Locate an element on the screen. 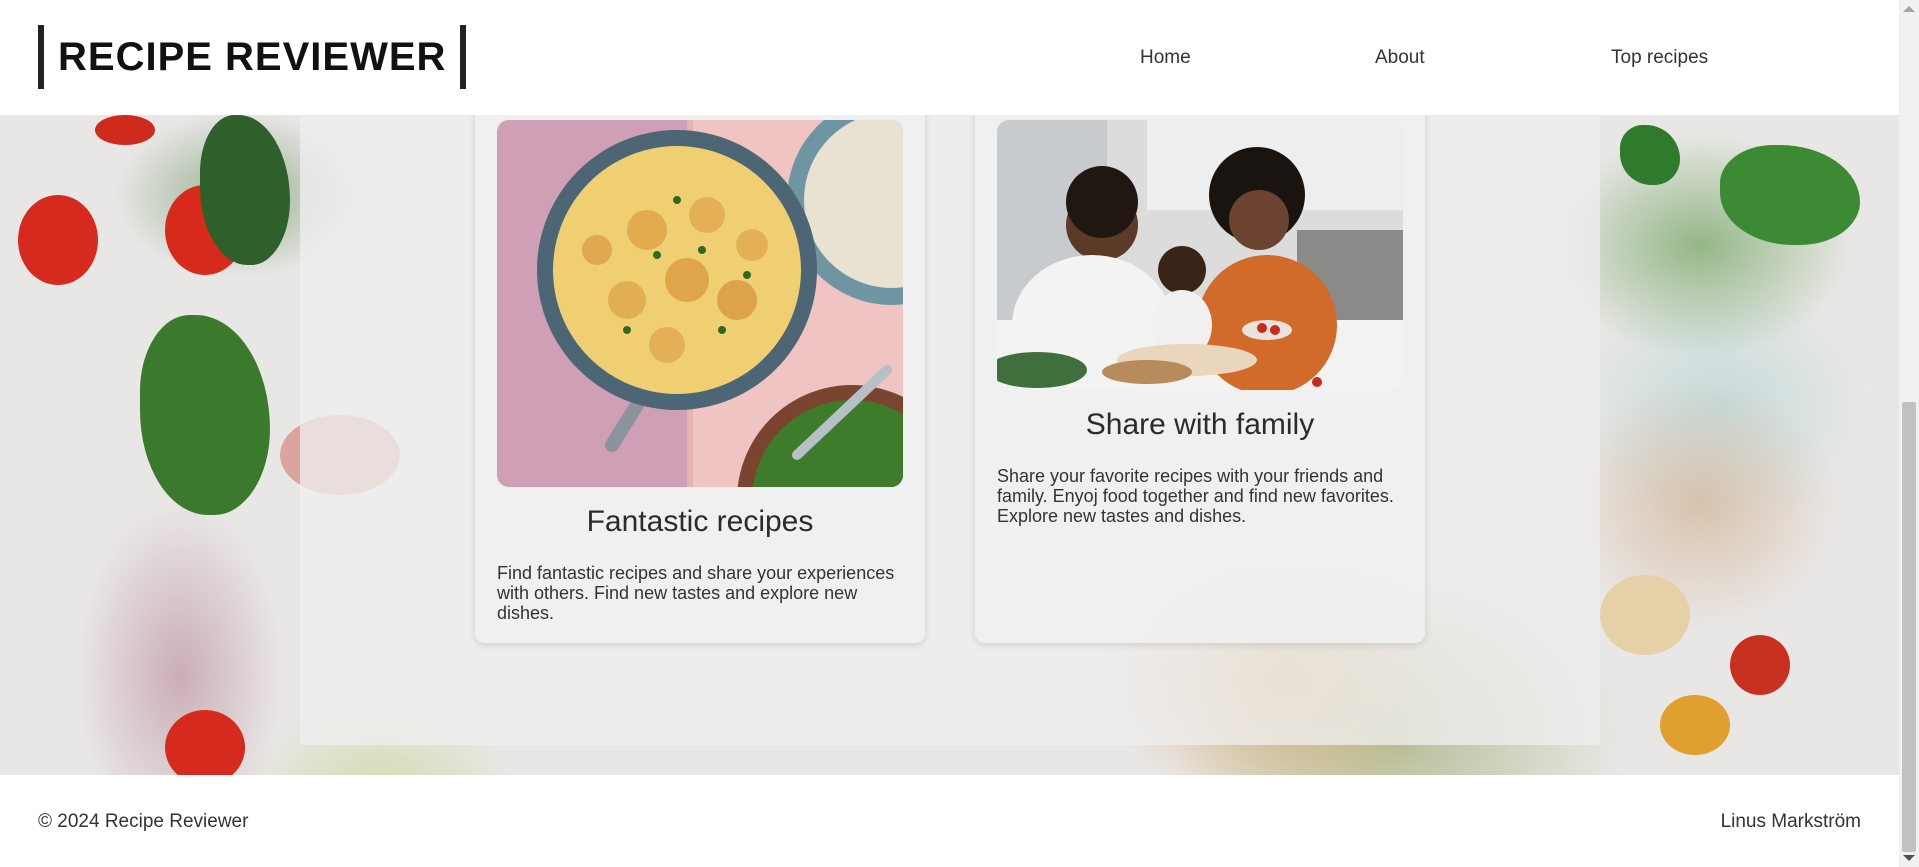 Image resolution: width=1919 pixels, height=867 pixels. card-title: Share with family is located at coordinates (1200, 424).